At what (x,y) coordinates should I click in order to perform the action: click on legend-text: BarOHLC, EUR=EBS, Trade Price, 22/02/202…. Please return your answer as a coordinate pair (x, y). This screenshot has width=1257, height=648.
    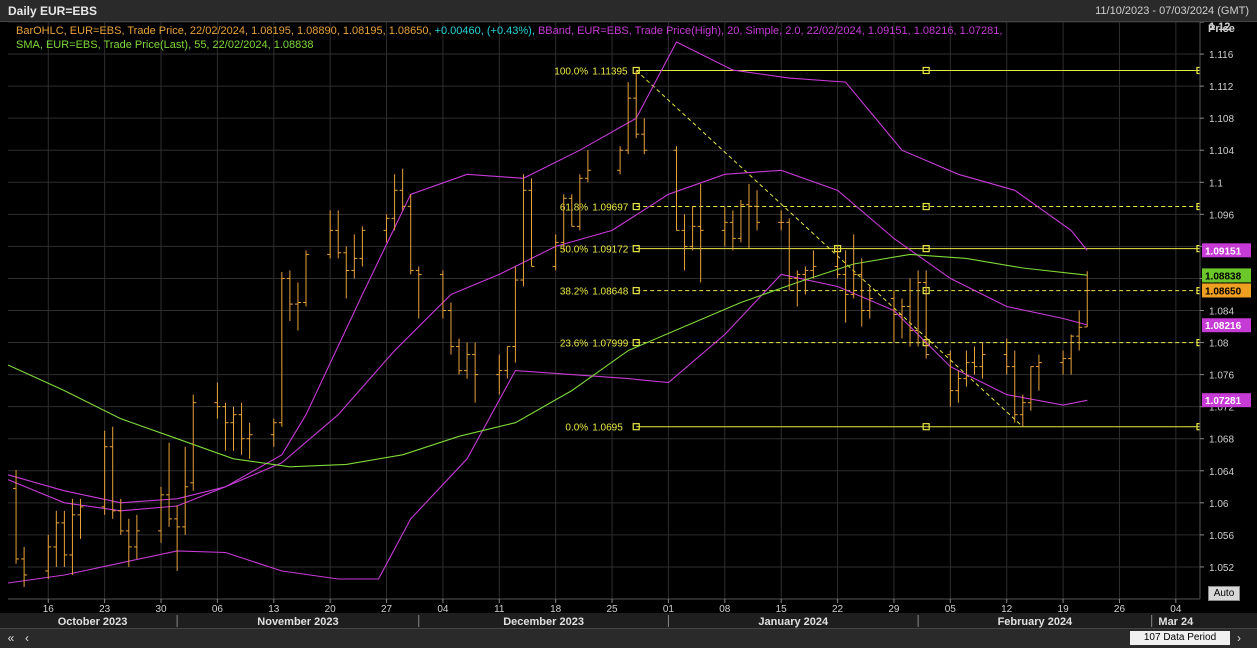
    Looking at the image, I should click on (224, 31).